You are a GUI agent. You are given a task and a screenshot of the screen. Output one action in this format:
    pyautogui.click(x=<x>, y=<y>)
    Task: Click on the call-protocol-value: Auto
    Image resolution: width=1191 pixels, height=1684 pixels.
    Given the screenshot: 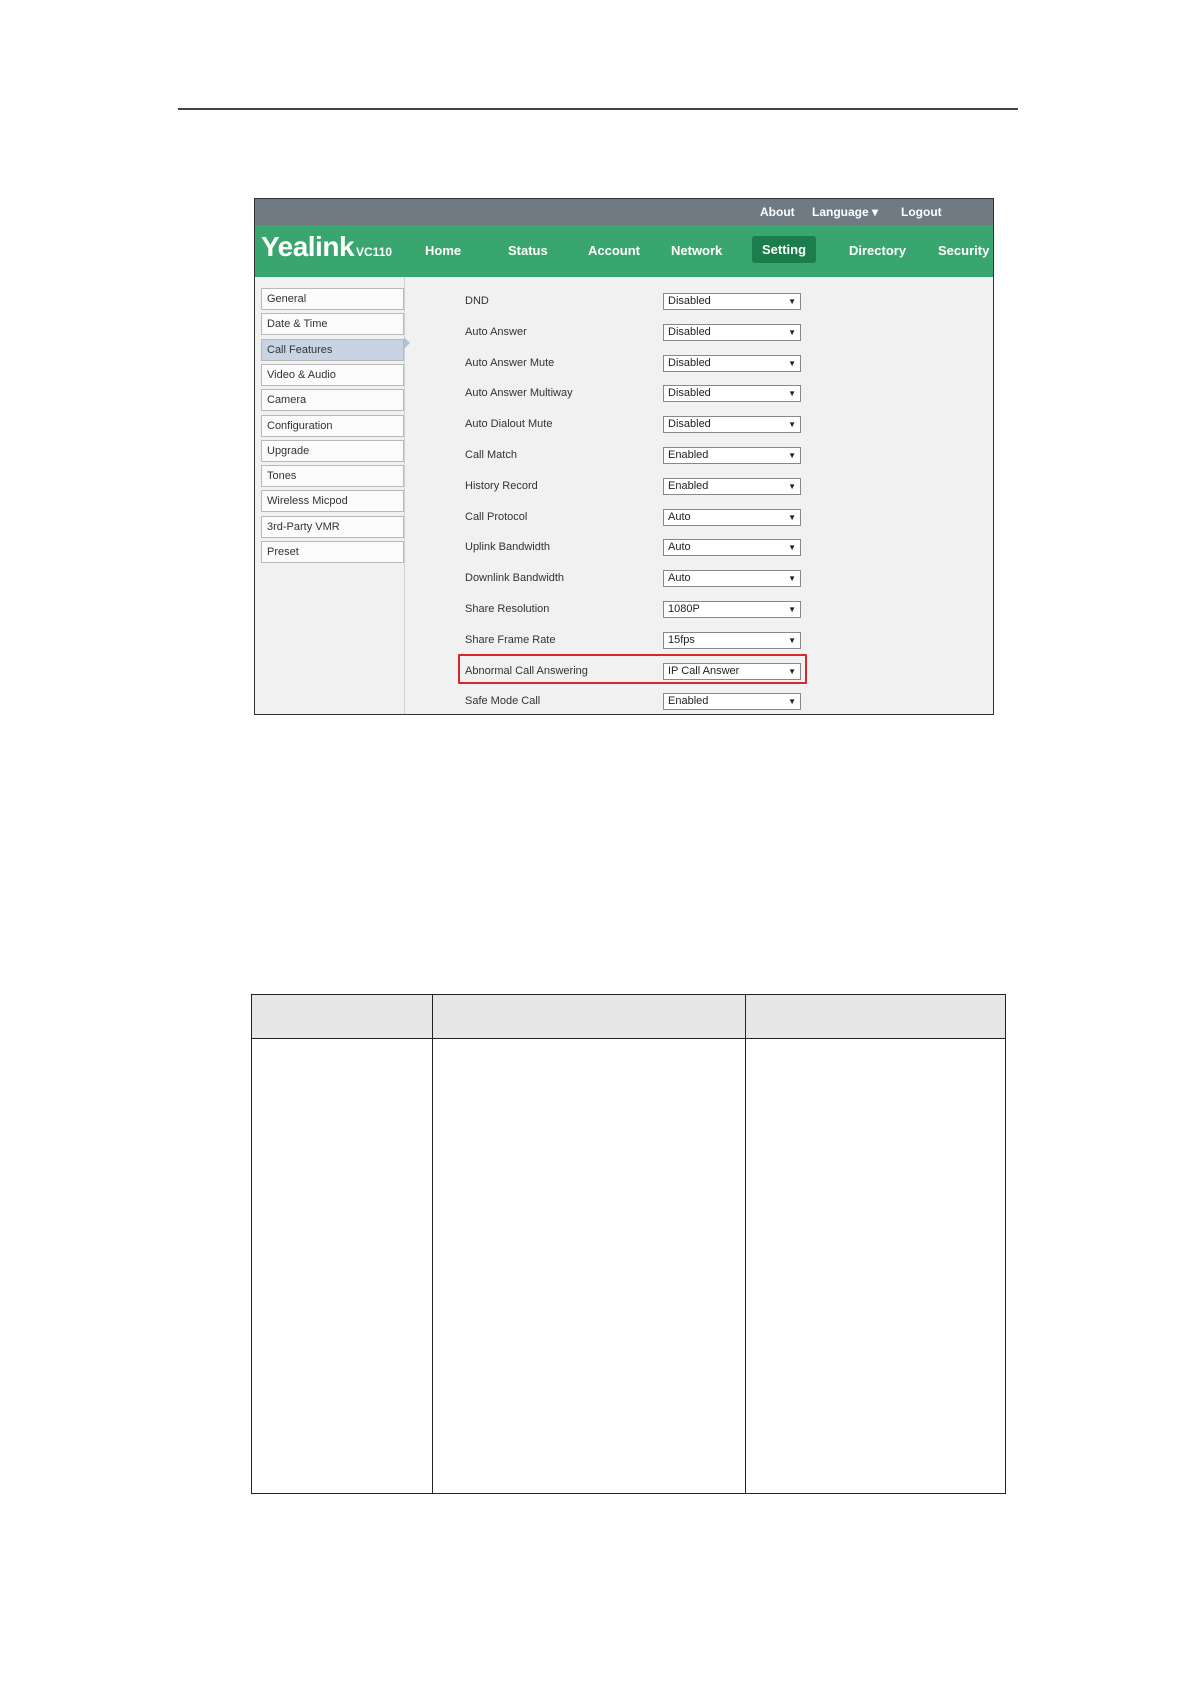 What is the action you would take?
    pyautogui.click(x=679, y=516)
    